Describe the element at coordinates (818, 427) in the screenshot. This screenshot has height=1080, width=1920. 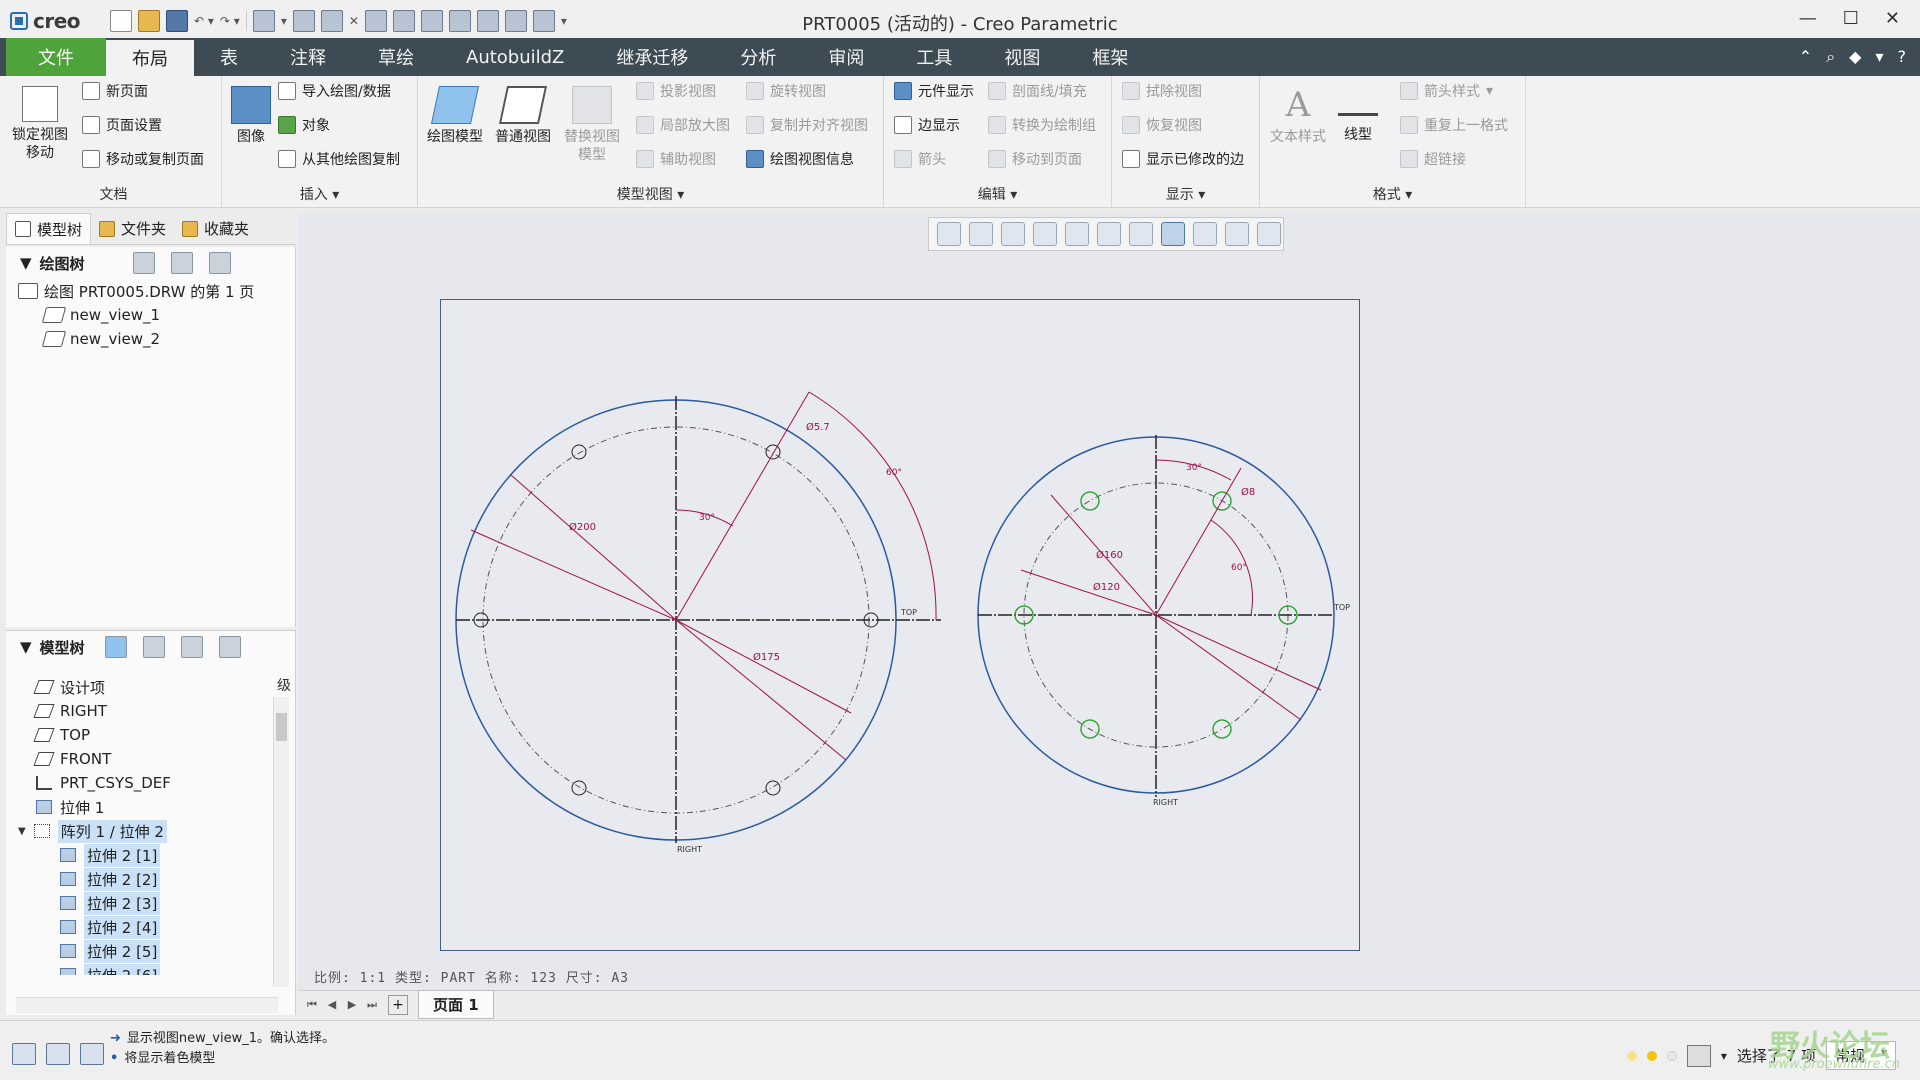
I see `dimension-text: Ø5.7` at that location.